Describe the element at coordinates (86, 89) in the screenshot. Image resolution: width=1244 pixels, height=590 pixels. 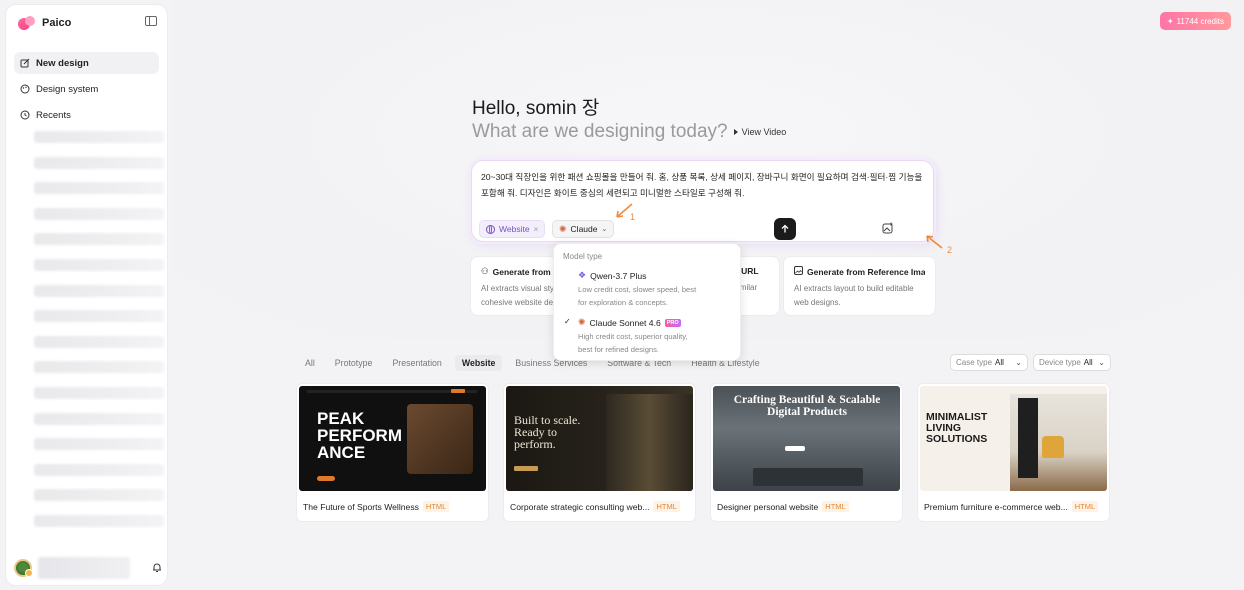
I see `nav-design-system: Design system` at that location.